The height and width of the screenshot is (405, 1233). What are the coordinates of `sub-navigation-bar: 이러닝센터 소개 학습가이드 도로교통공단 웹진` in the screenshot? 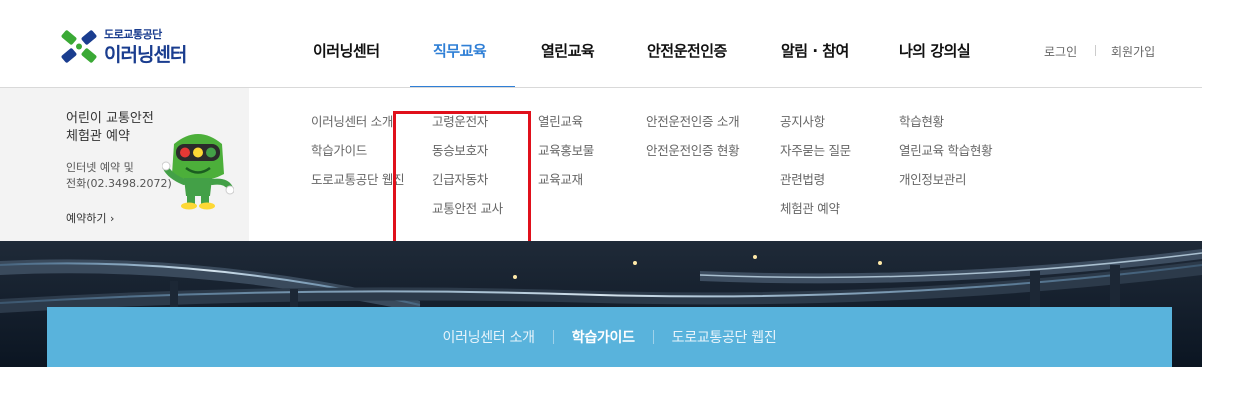 It's located at (609, 337).